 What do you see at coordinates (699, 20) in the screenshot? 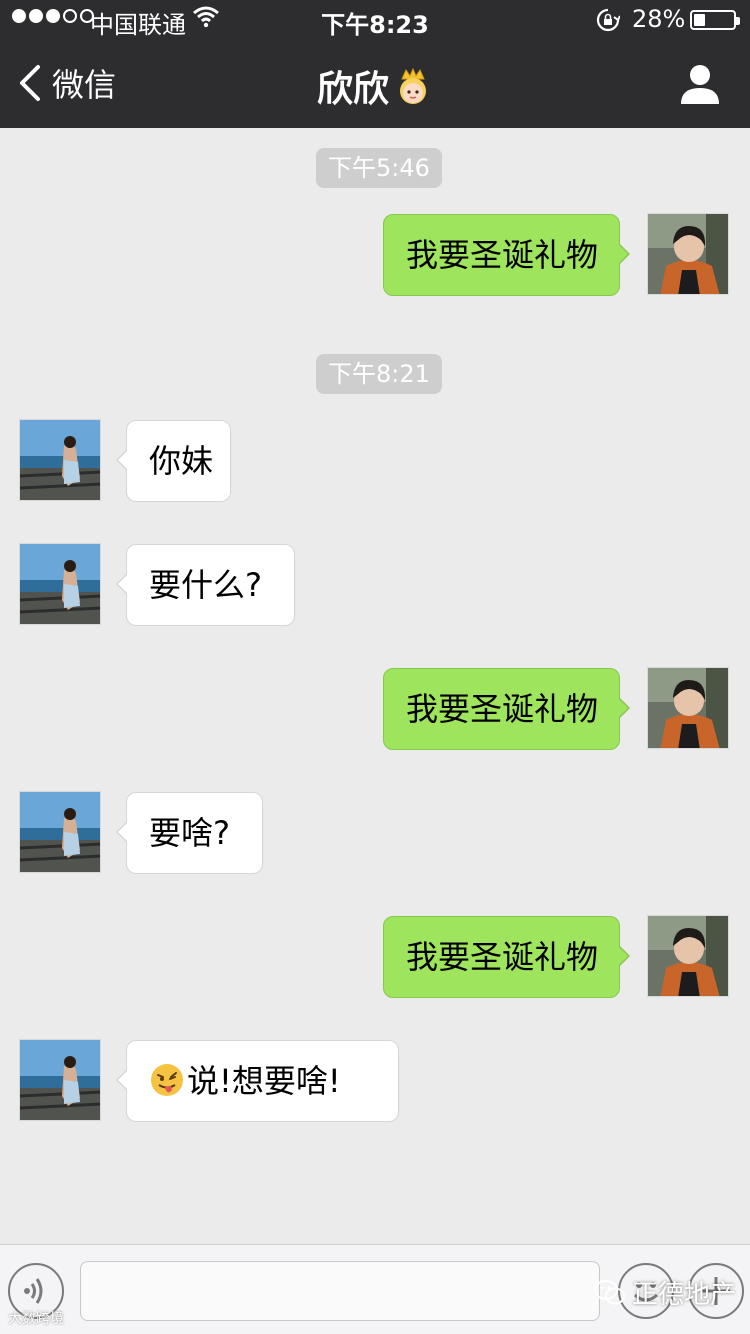
I see `battery-fill` at bounding box center [699, 20].